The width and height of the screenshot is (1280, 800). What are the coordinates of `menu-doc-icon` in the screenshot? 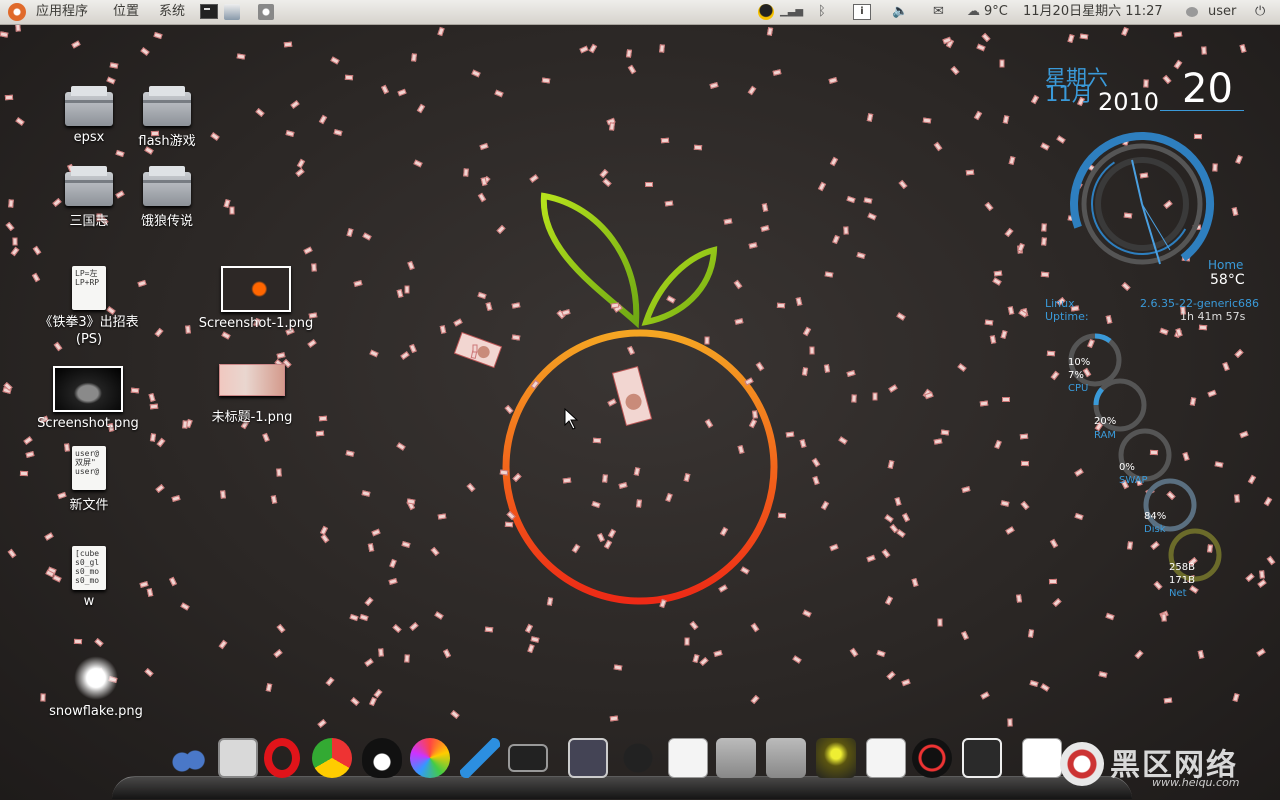 It's located at (688, 758).